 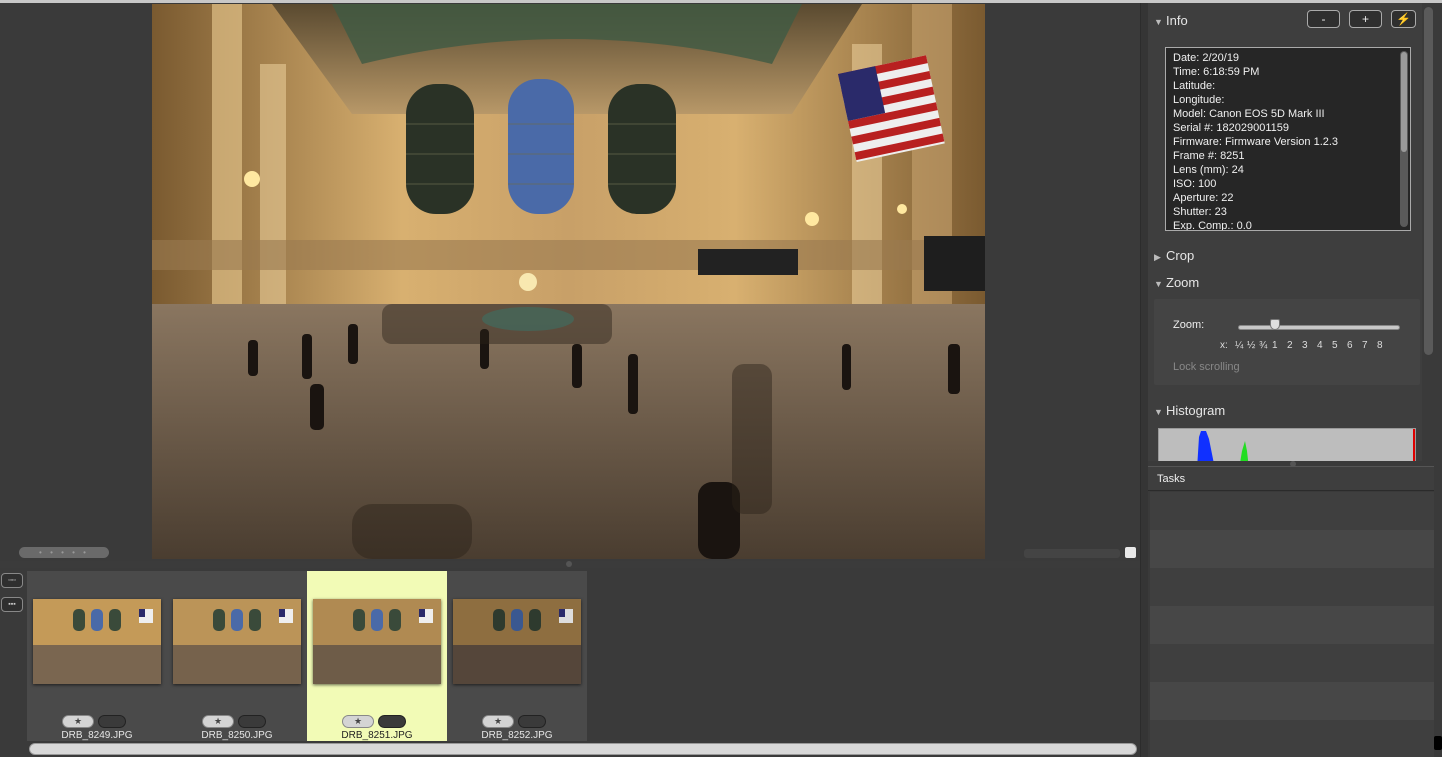 What do you see at coordinates (1414, 445) in the screenshot?
I see `histogram-red-channel` at bounding box center [1414, 445].